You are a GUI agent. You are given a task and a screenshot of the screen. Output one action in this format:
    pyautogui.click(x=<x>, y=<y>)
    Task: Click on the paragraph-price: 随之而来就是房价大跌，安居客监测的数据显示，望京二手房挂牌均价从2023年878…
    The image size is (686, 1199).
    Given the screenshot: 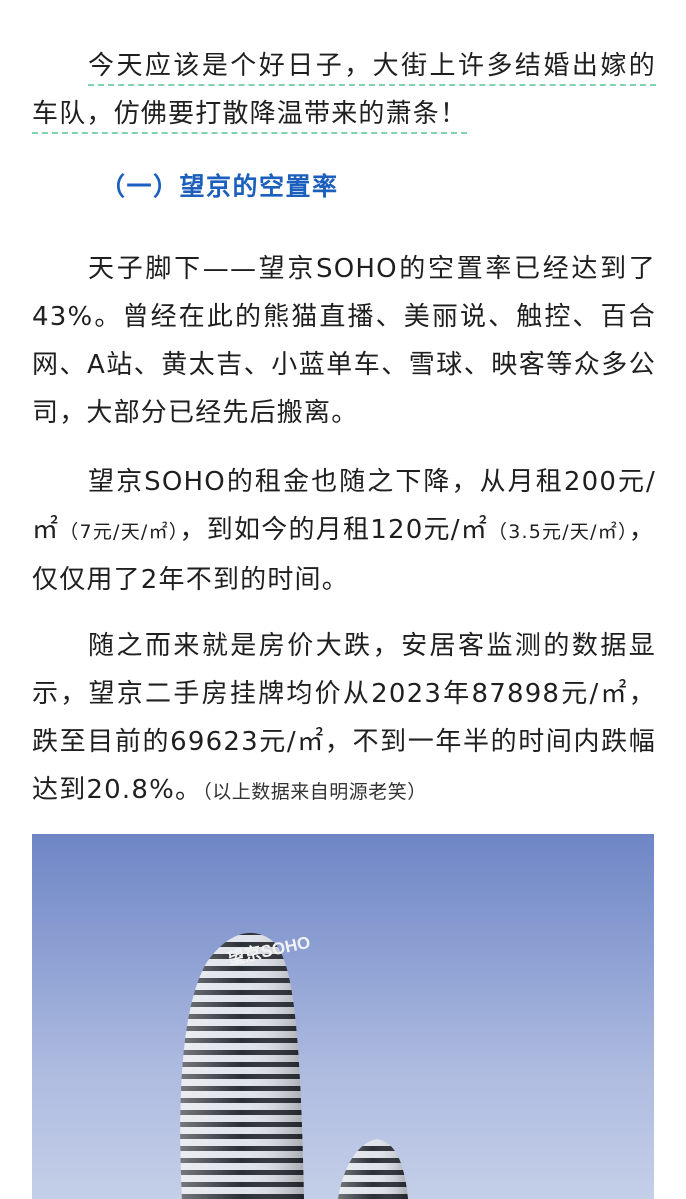 What is the action you would take?
    pyautogui.click(x=344, y=719)
    